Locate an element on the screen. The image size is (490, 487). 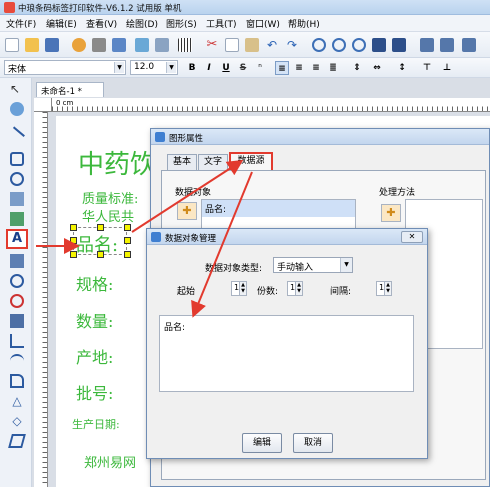
arrow-to-data-object is located at coordinates (222, 244).